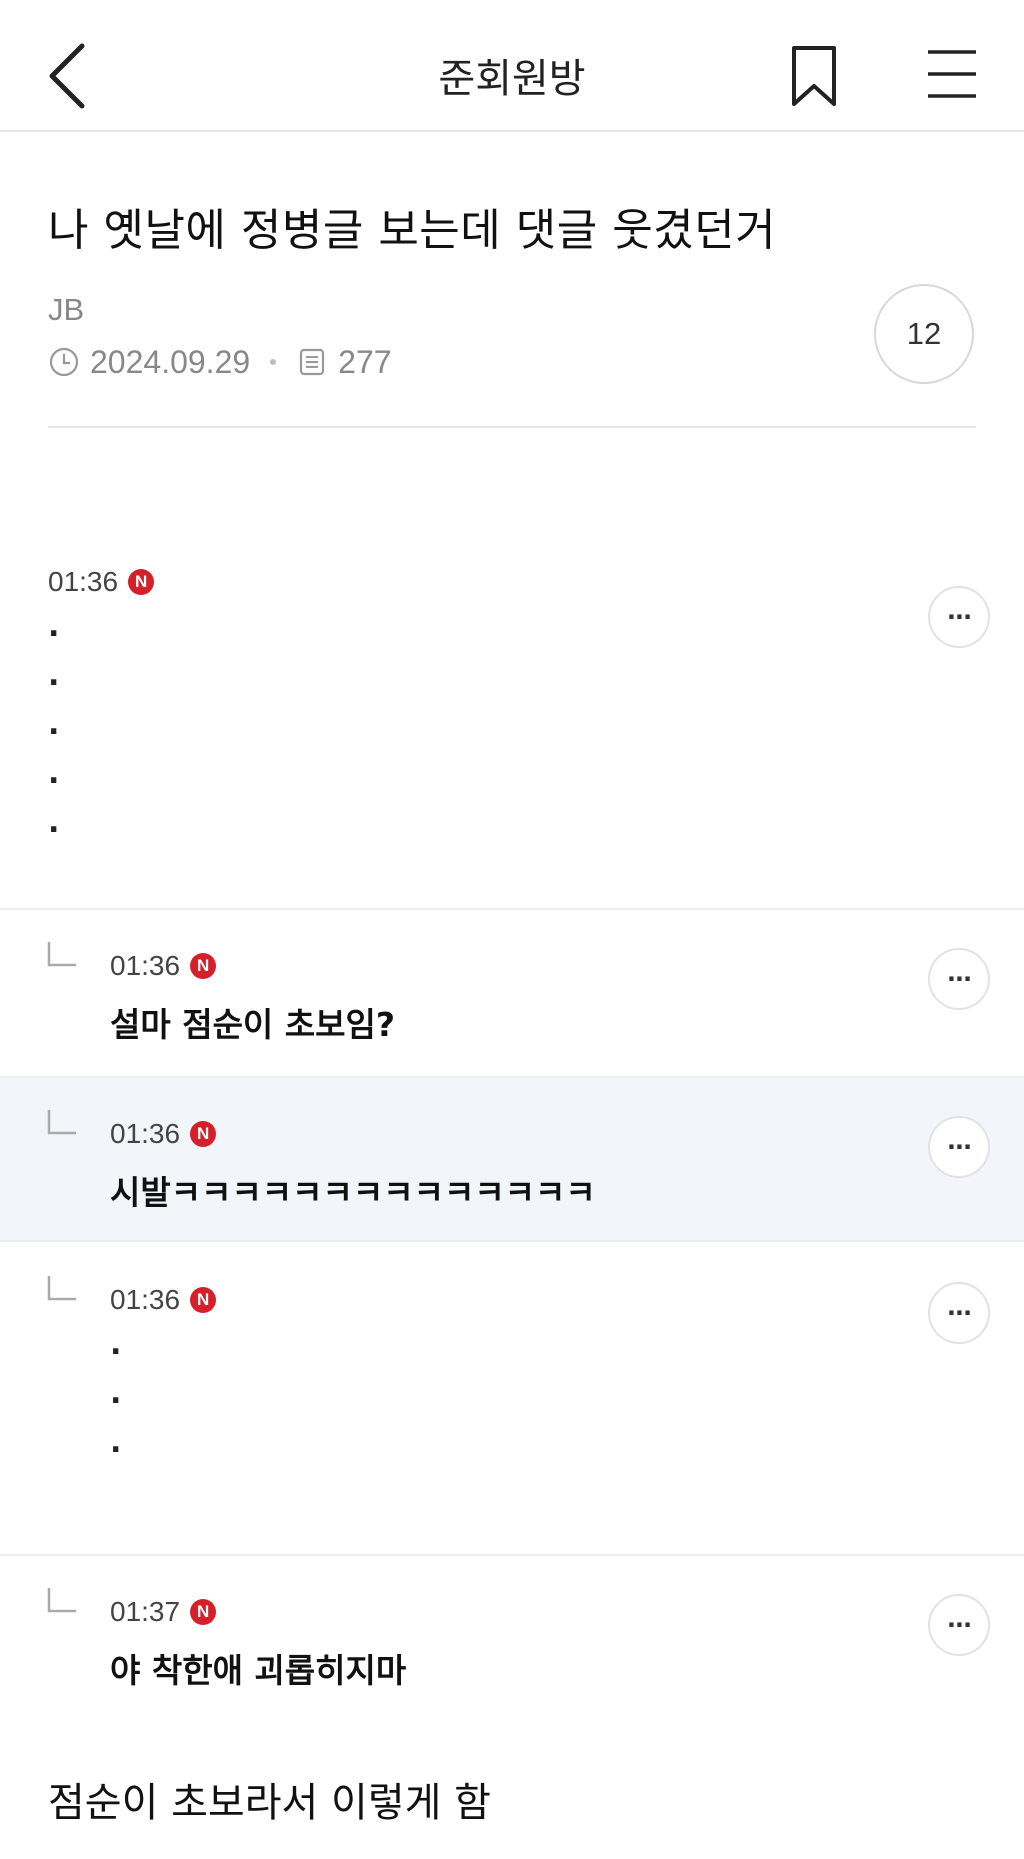 This screenshot has width=1024, height=1859. What do you see at coordinates (412, 230) in the screenshot?
I see `post-title: 나 옛날에 정병글 보는데 댓글 웃겼던거` at bounding box center [412, 230].